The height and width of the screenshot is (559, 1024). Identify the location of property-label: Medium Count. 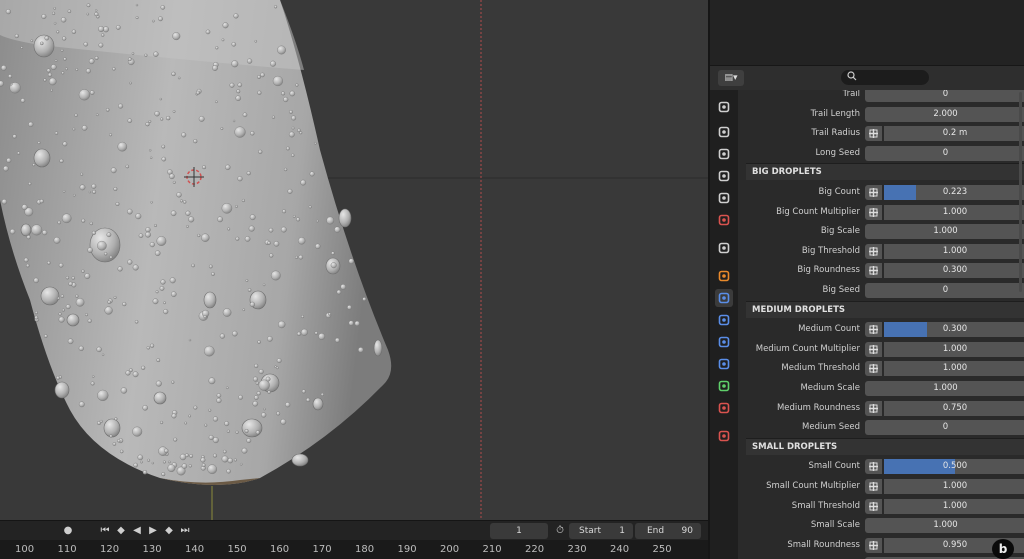
(829, 329).